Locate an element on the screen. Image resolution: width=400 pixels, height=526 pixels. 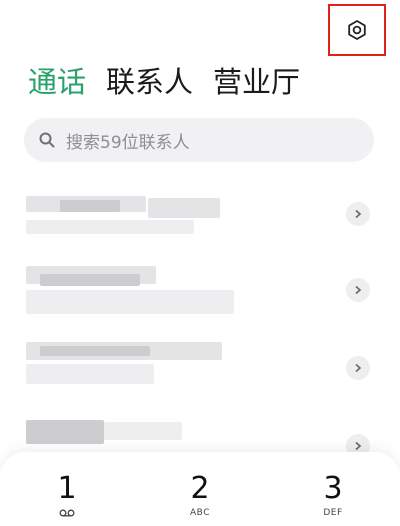
search-icon is located at coordinates (47, 140).